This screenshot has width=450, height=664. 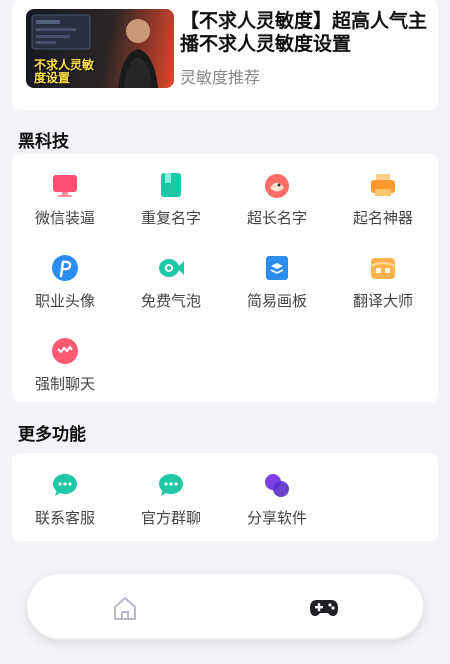 I want to click on section-title-black-tech: 黑科技, so click(x=43, y=142).